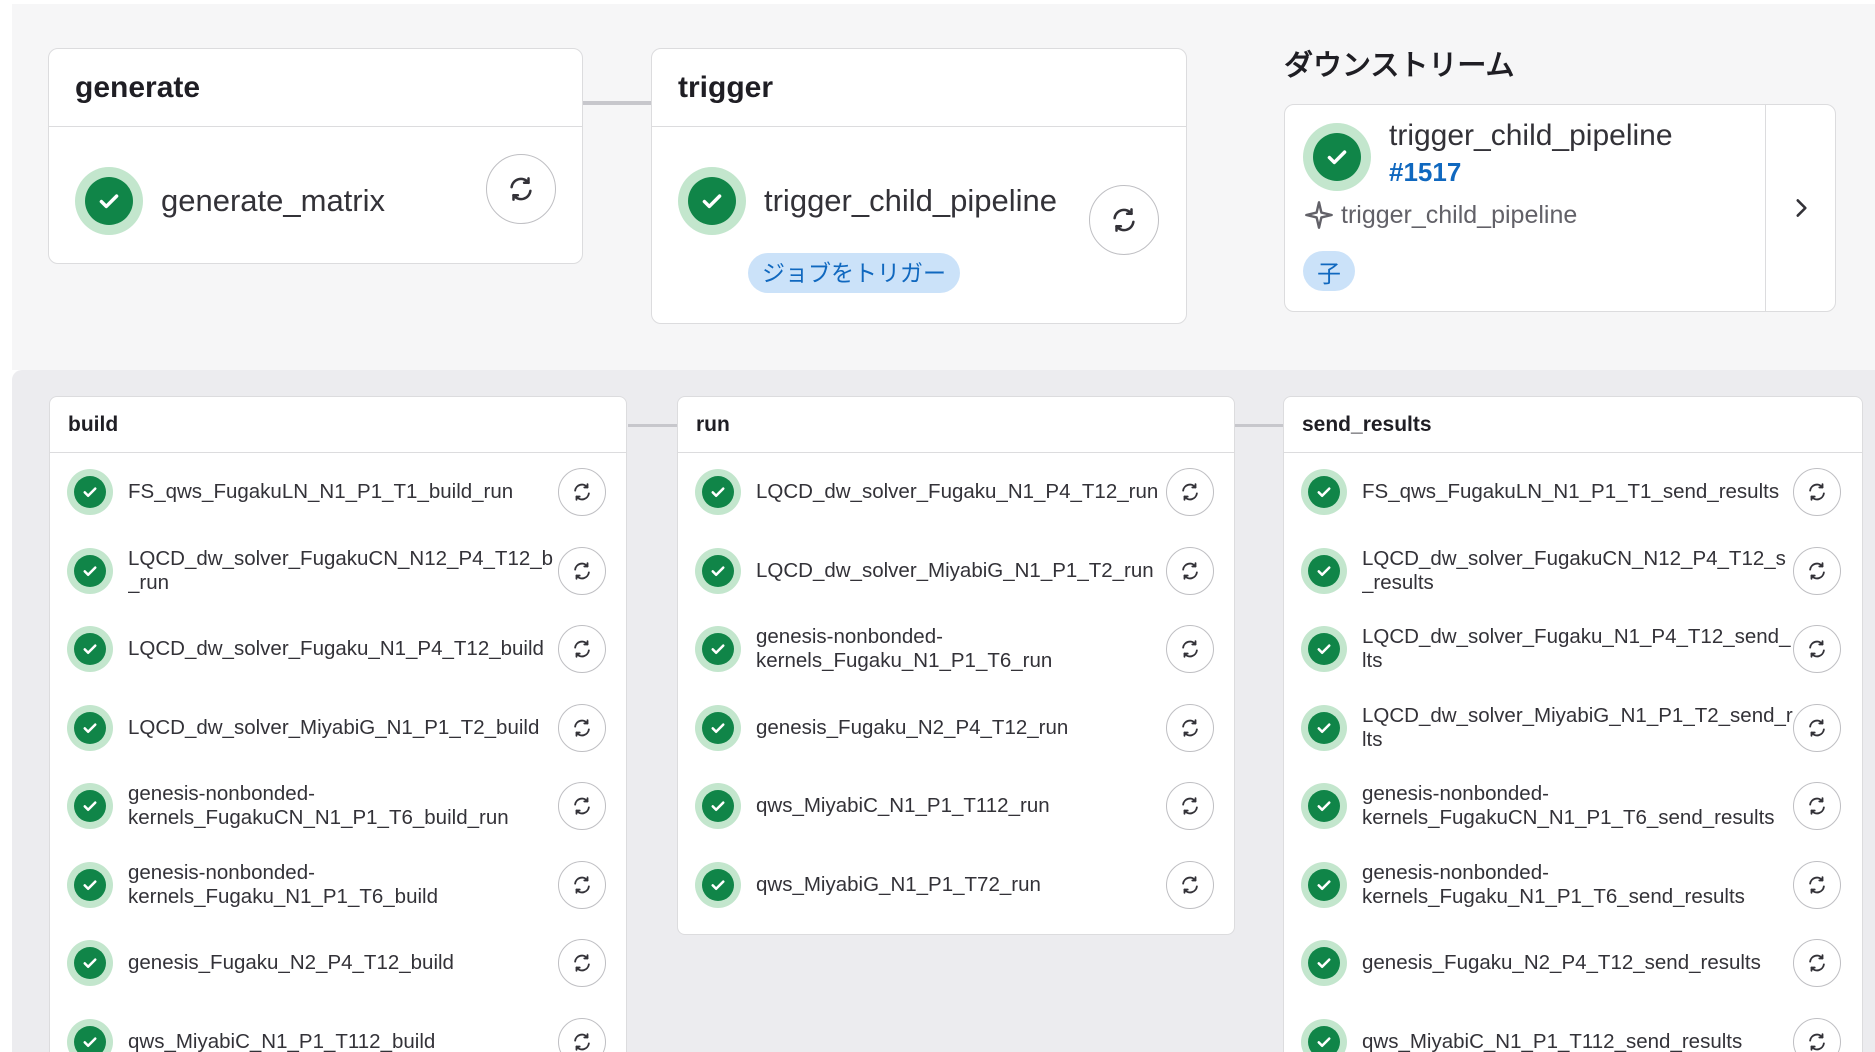 This screenshot has height=1052, width=1875. What do you see at coordinates (230, 201) in the screenshot?
I see `job-generate-matrix: generate_matrix` at bounding box center [230, 201].